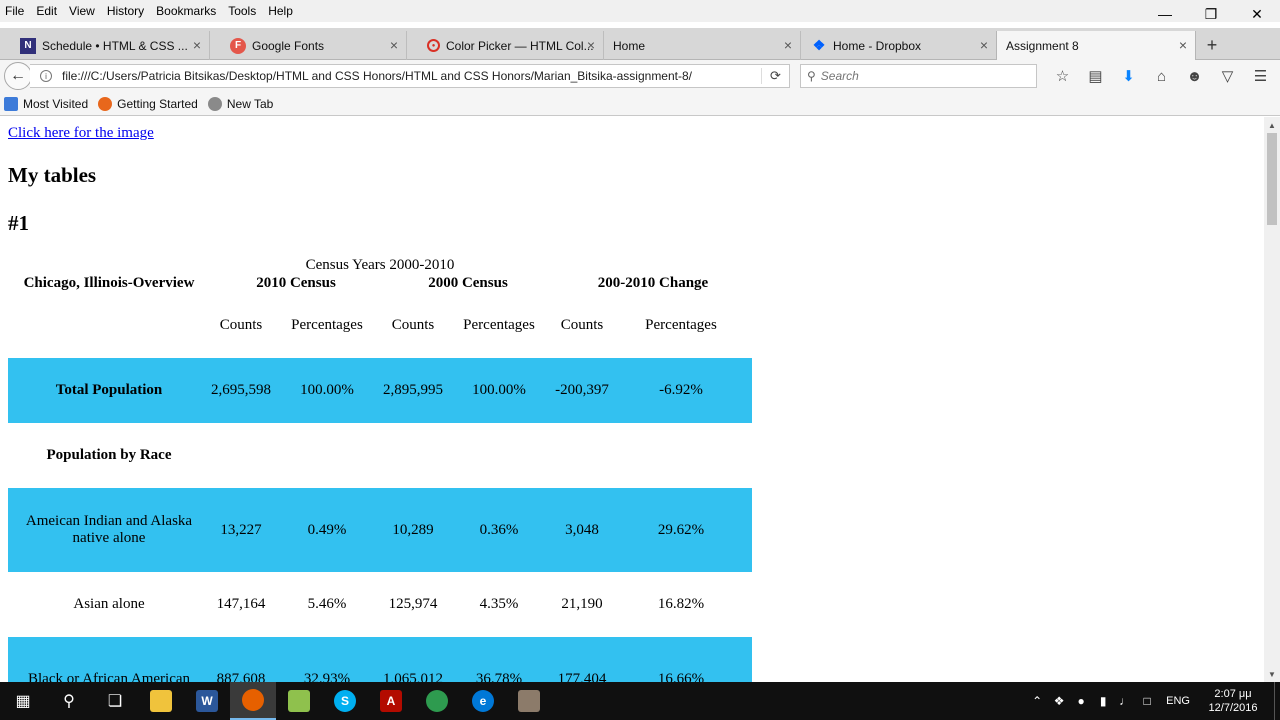 The height and width of the screenshot is (720, 1280). Describe the element at coordinates (46, 11) in the screenshot. I see `menu-edit: Edit` at that location.